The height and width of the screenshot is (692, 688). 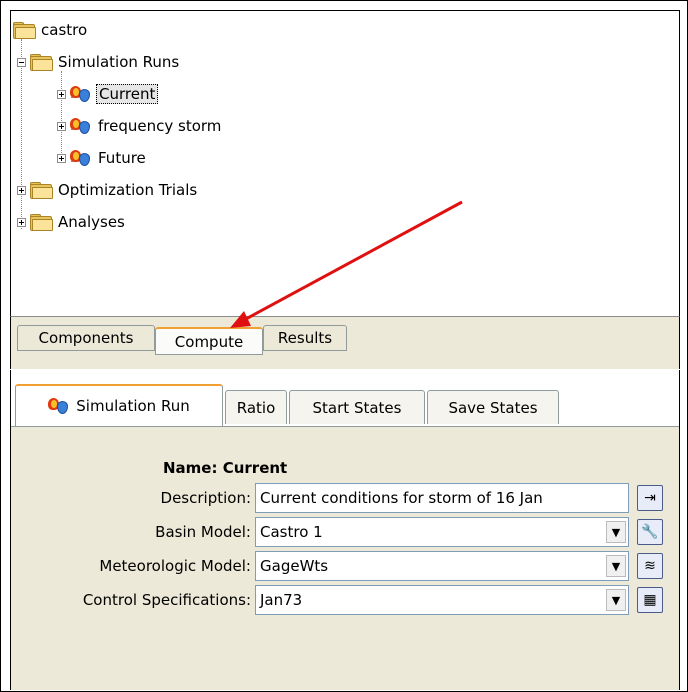 What do you see at coordinates (190, 468) in the screenshot?
I see `name-label: Name:` at bounding box center [190, 468].